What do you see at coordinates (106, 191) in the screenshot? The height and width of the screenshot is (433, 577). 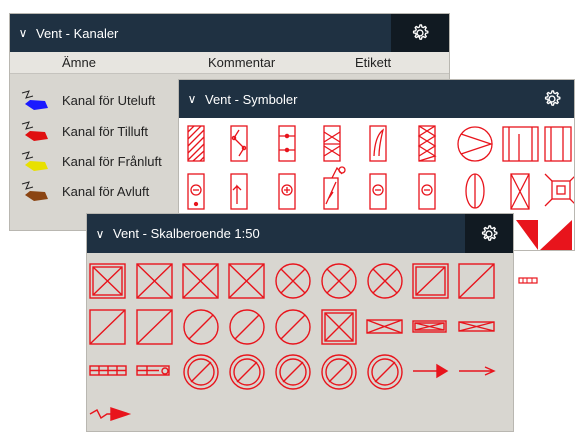 I see `row-label: Kanal för Avluft` at bounding box center [106, 191].